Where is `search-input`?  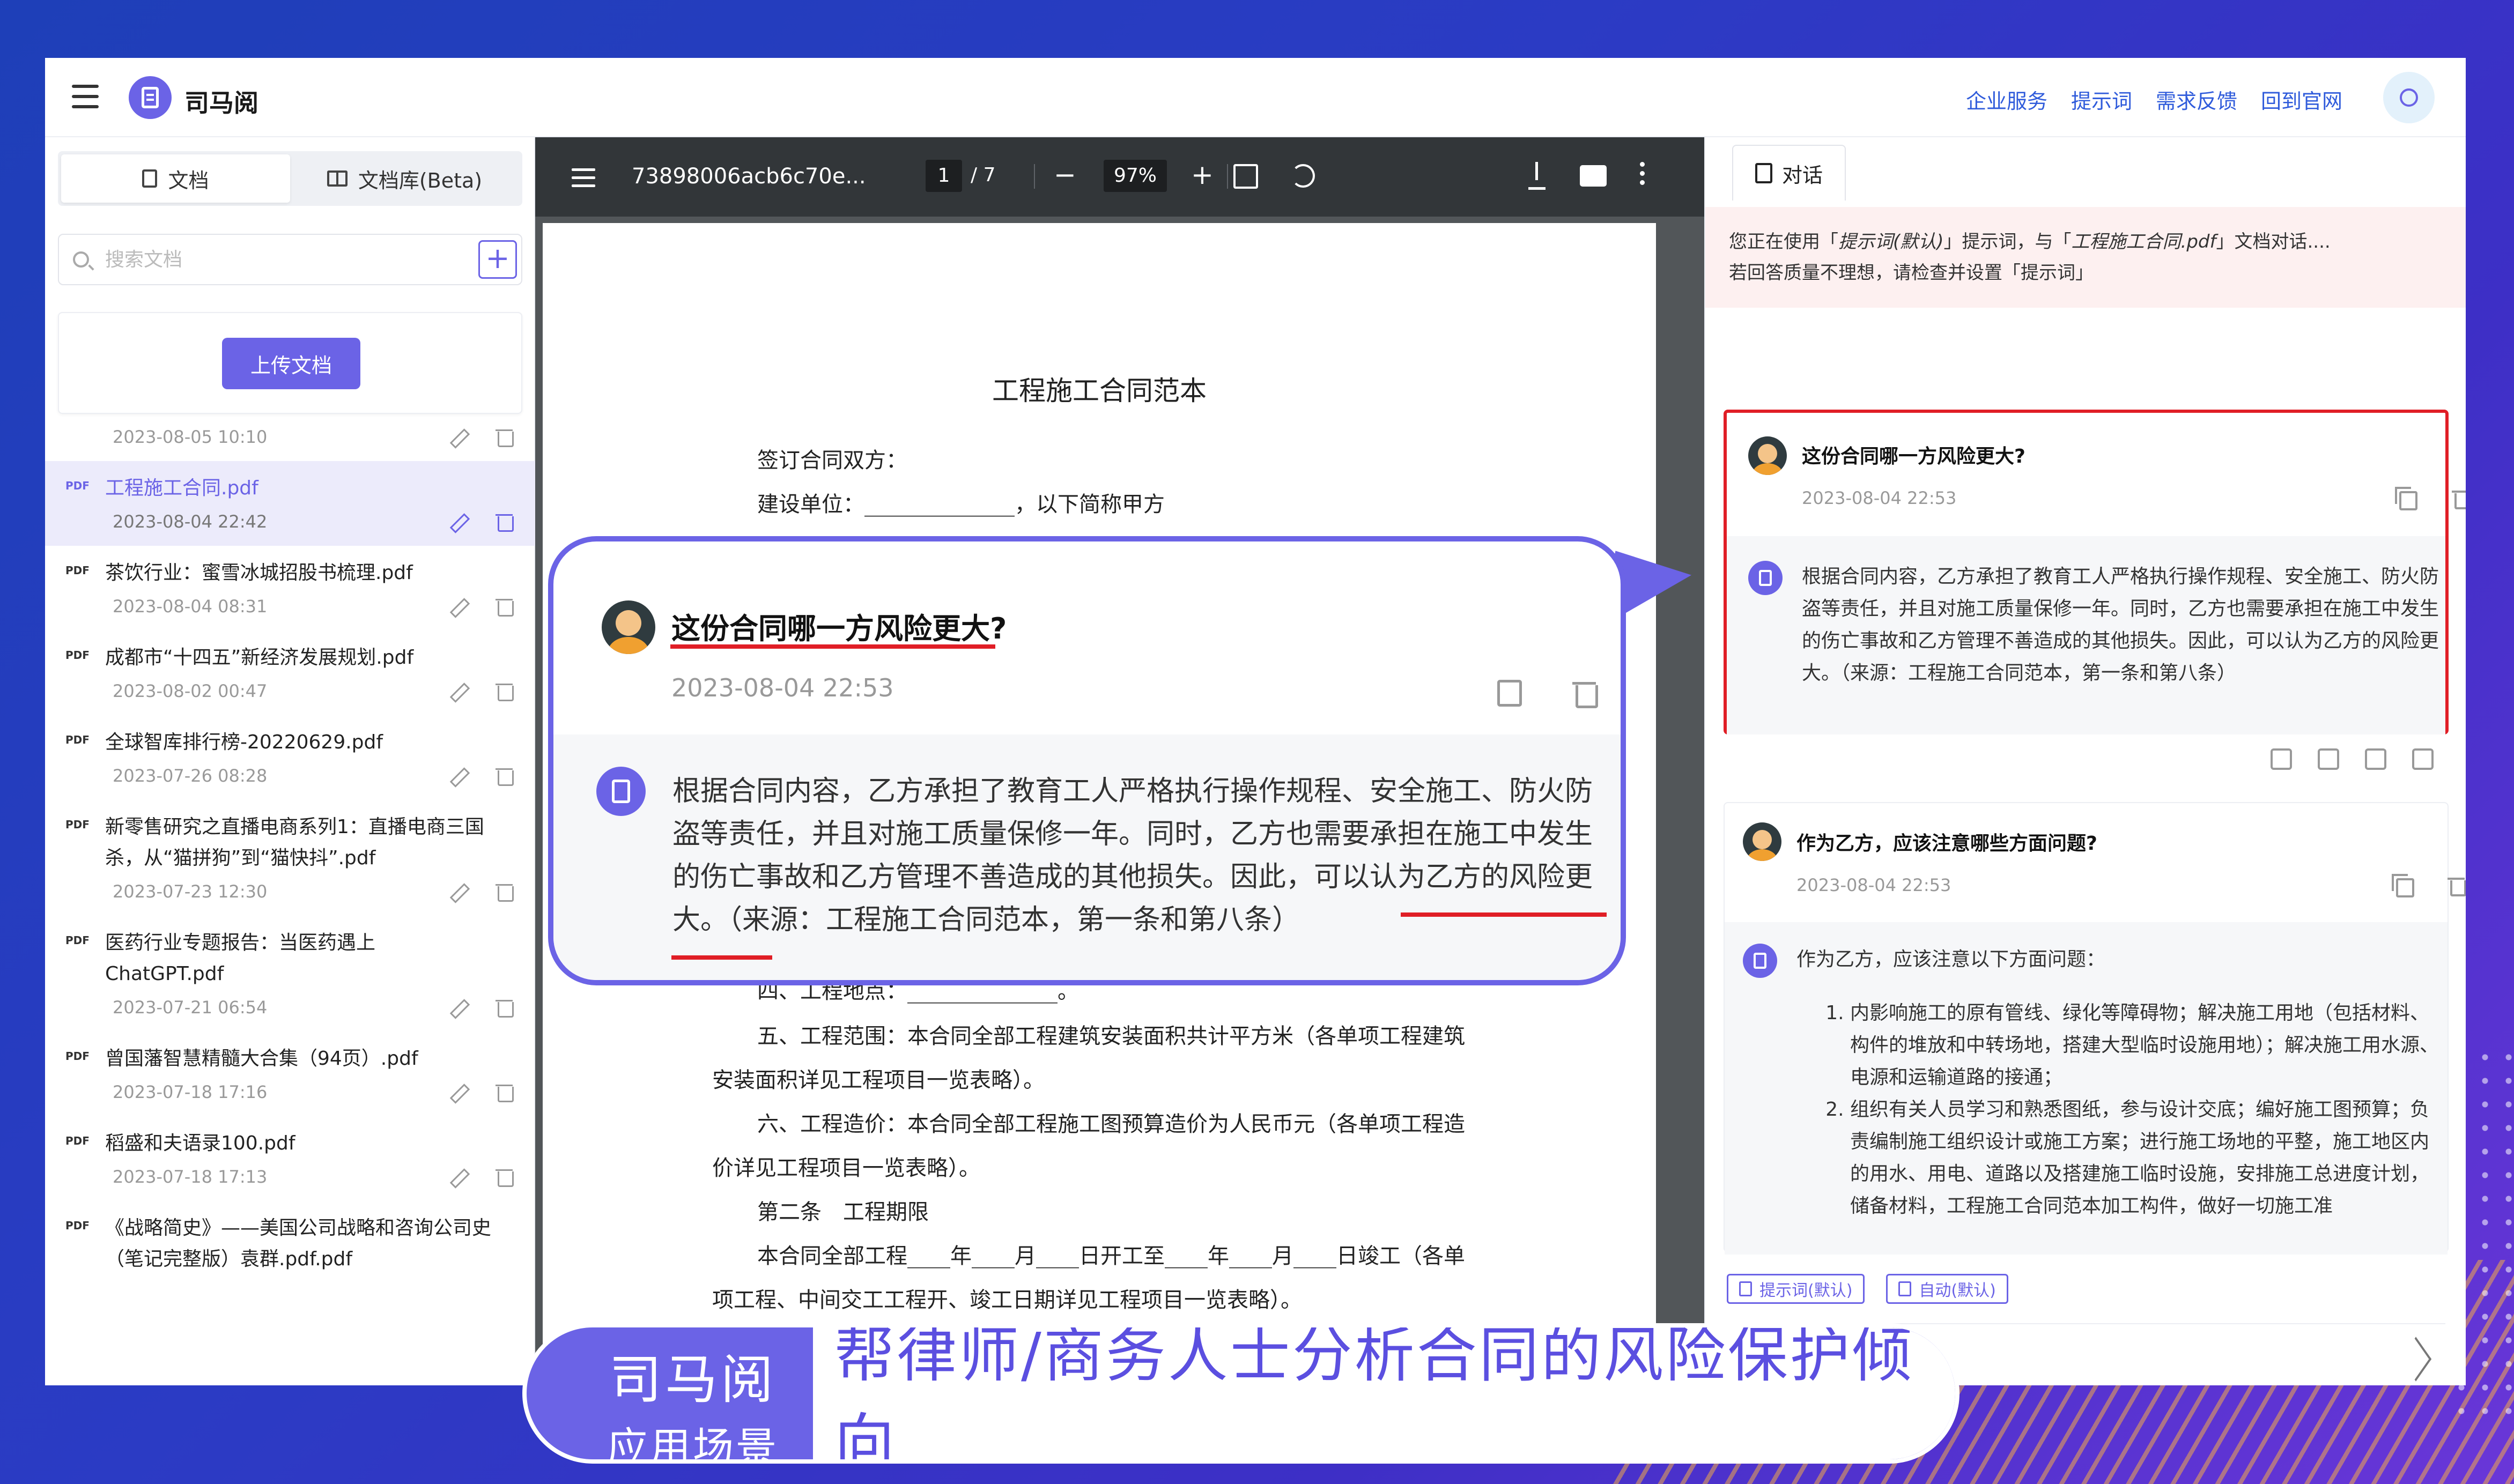 search-input is located at coordinates (277, 260).